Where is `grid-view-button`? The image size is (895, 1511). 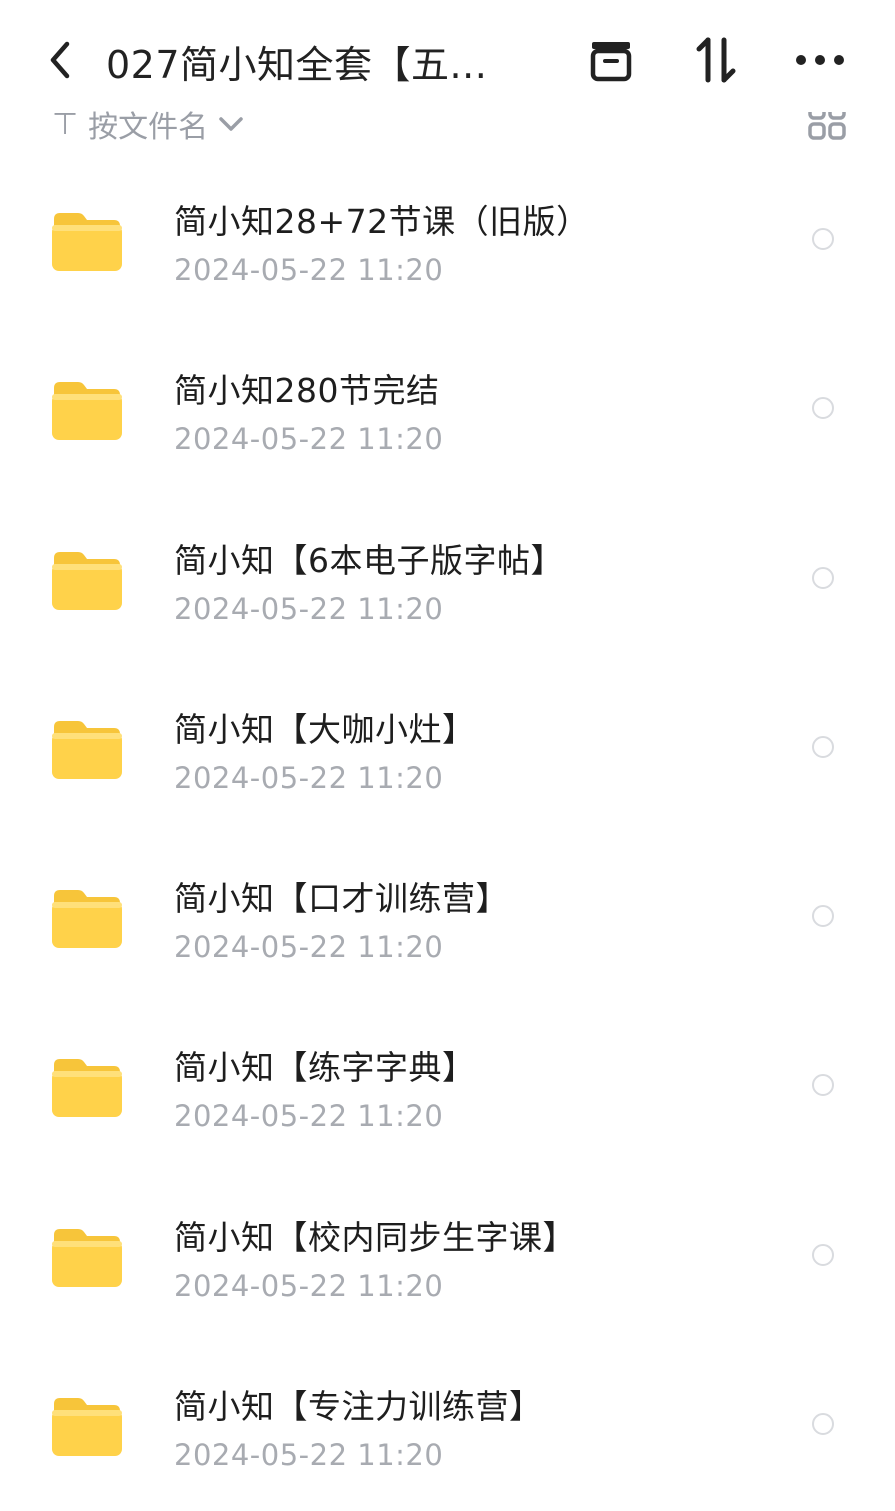 grid-view-button is located at coordinates (828, 130).